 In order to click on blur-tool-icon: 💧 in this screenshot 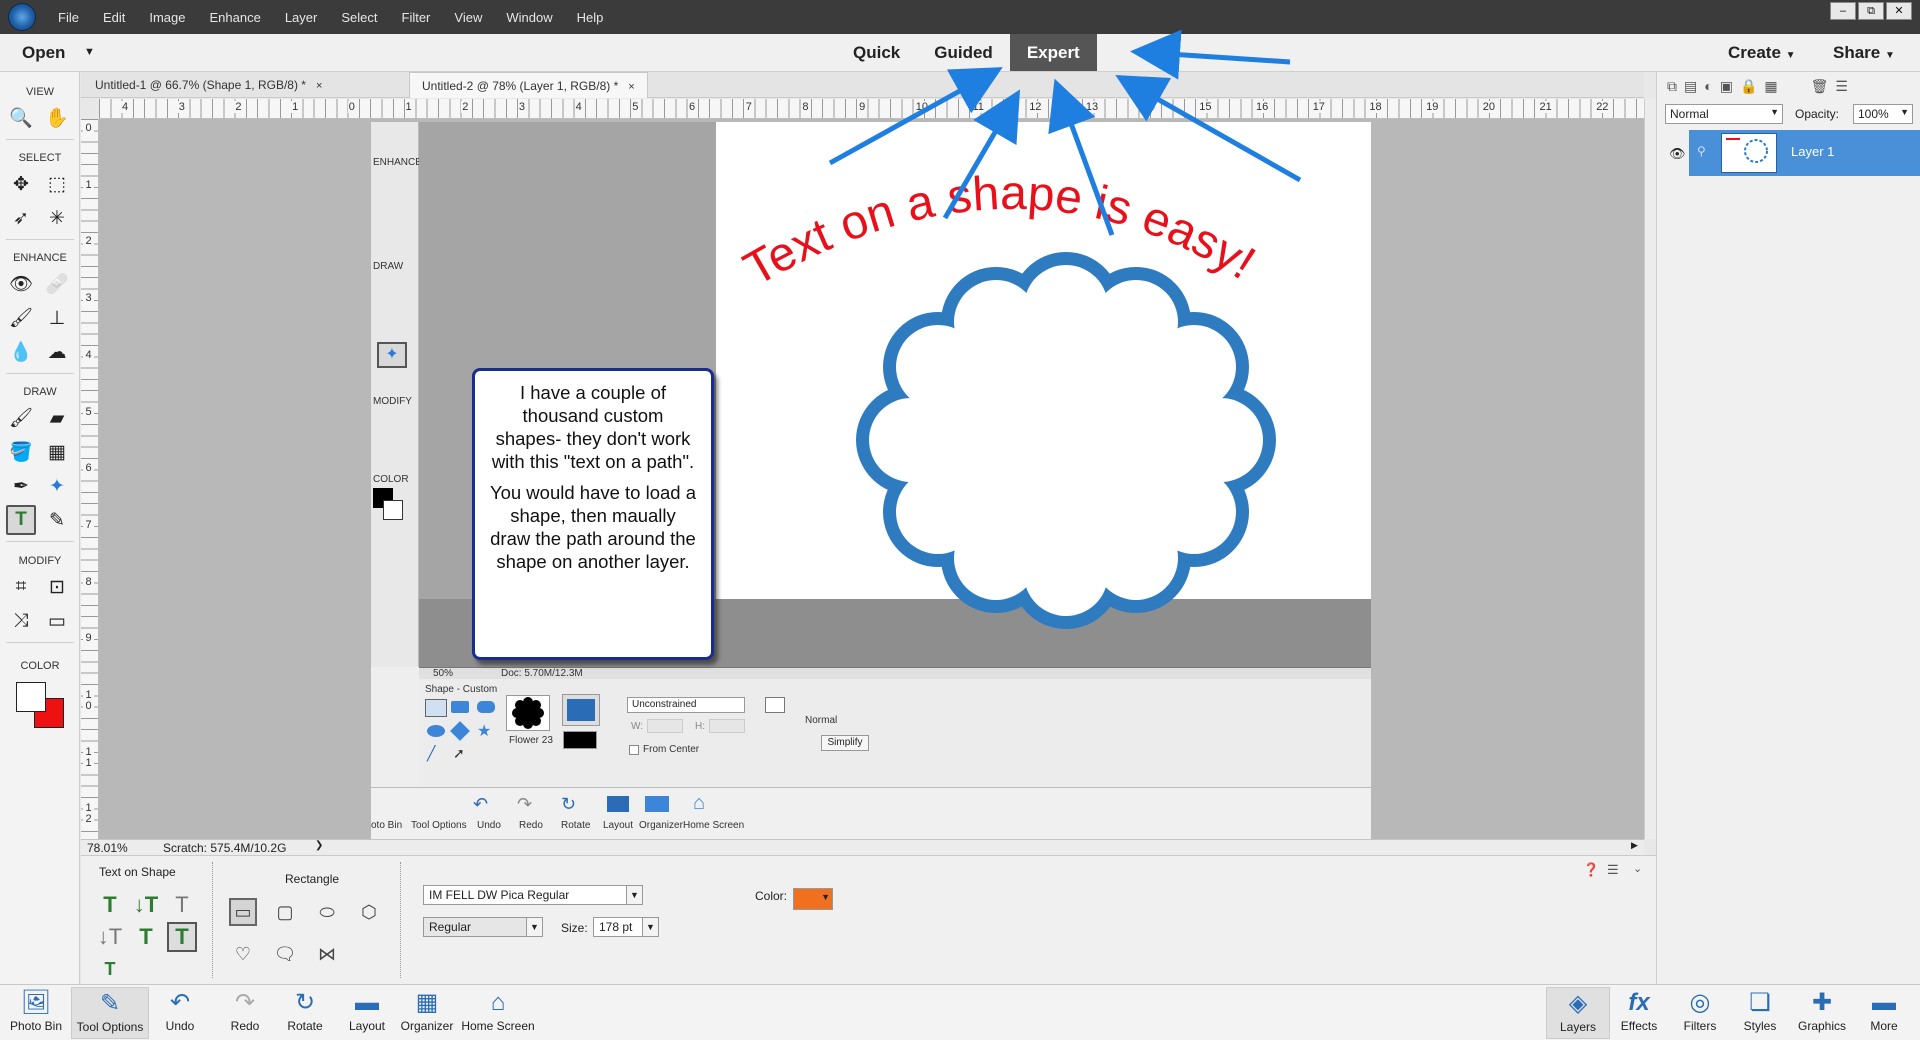, I will do `click(21, 352)`.